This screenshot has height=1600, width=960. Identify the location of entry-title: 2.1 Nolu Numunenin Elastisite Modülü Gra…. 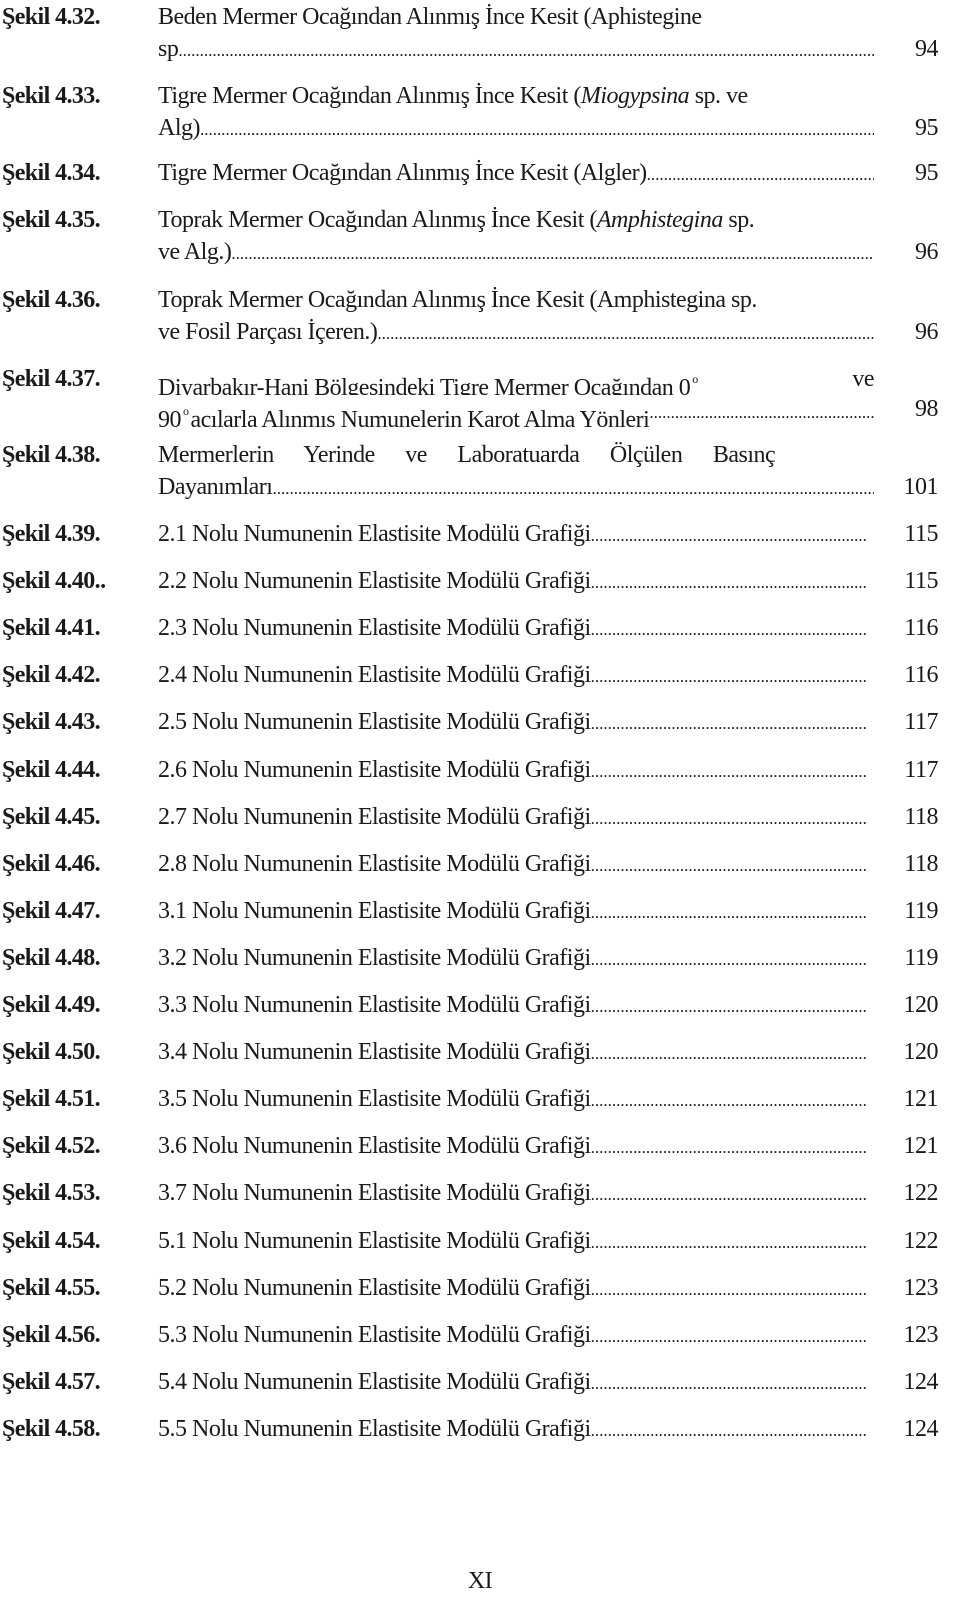
(513, 534).